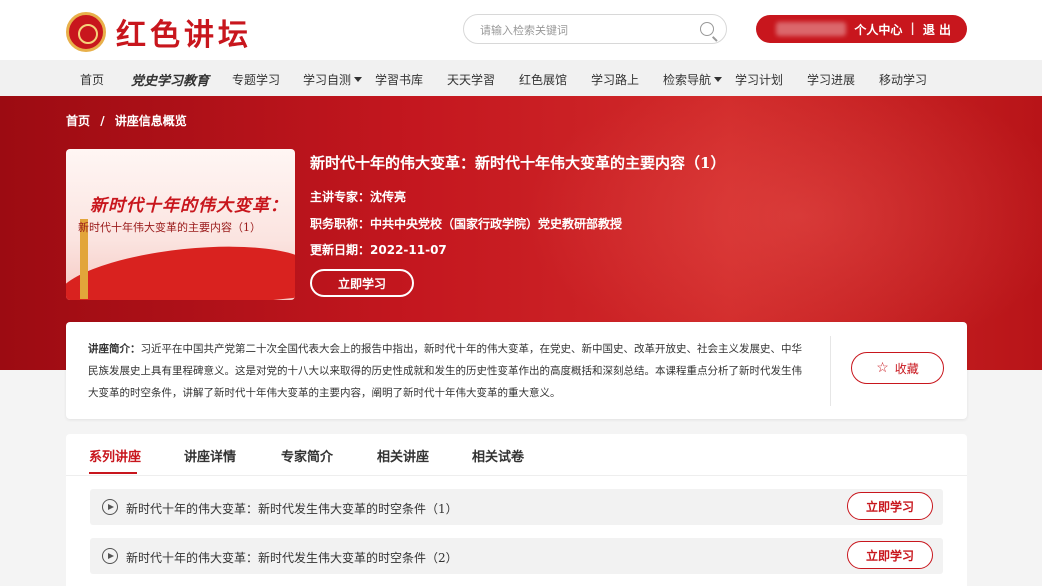 The height and width of the screenshot is (586, 1042). I want to click on site-logo: 红色讲坛, so click(159, 32).